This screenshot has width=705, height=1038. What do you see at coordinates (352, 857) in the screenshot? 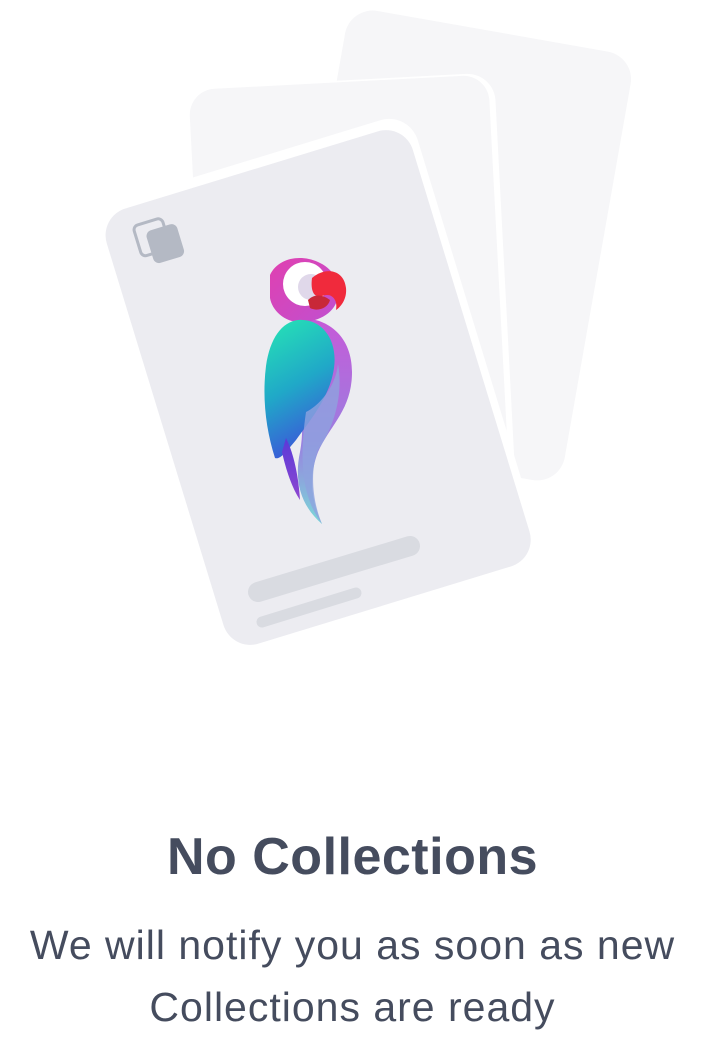
I see `empty-state-title: No Collections` at bounding box center [352, 857].